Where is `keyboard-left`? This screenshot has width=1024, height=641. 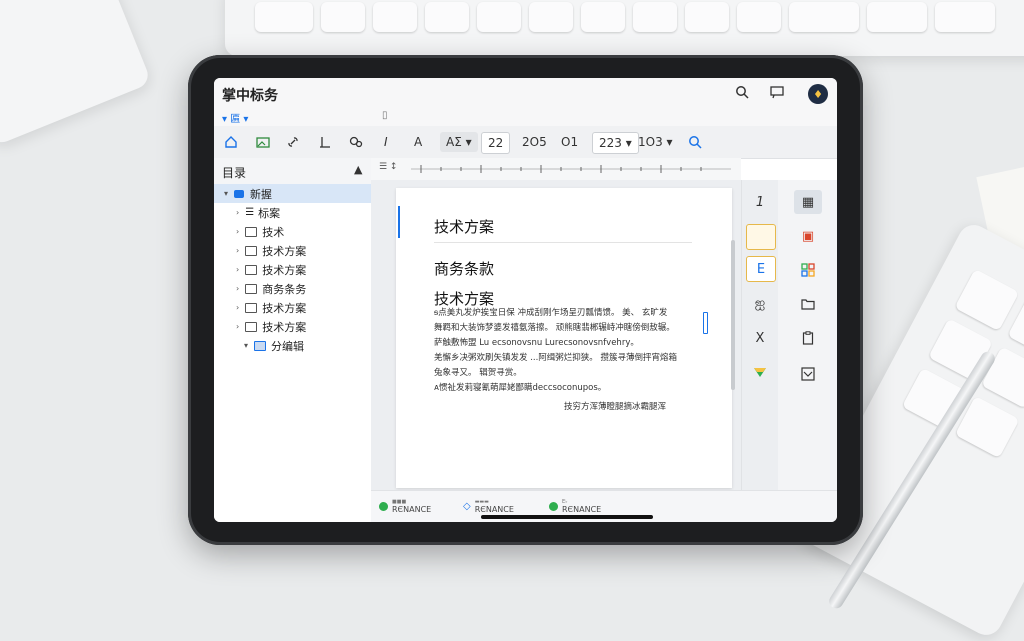
keyboard-left is located at coordinates (76, 73).